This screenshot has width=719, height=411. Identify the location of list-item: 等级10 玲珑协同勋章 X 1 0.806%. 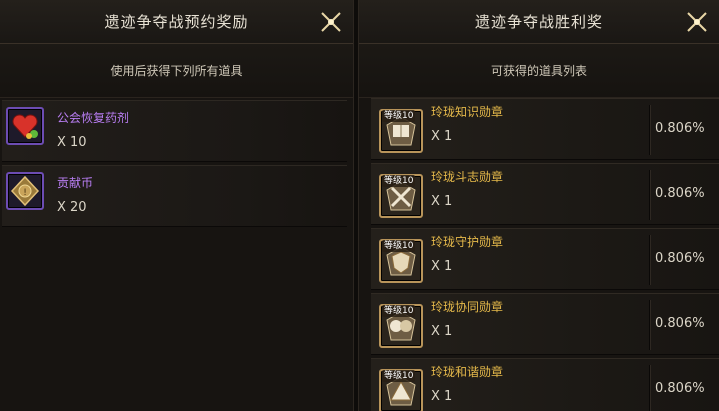
(545, 324).